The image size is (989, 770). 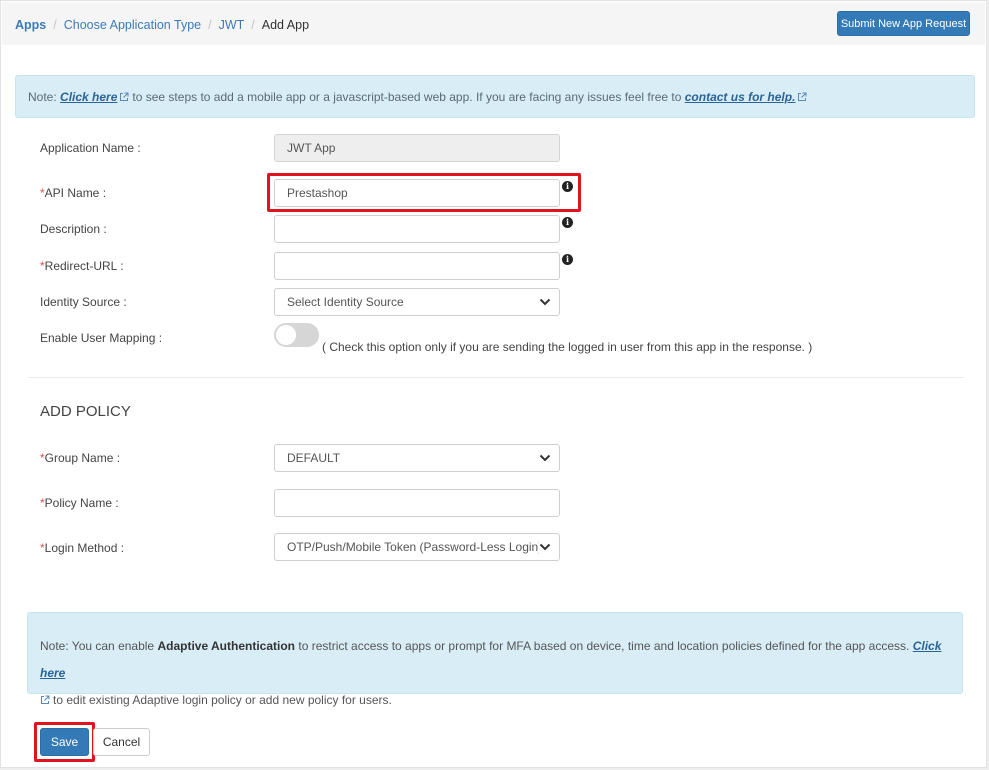 I want to click on login-method-label: *Login Method :, so click(x=82, y=548).